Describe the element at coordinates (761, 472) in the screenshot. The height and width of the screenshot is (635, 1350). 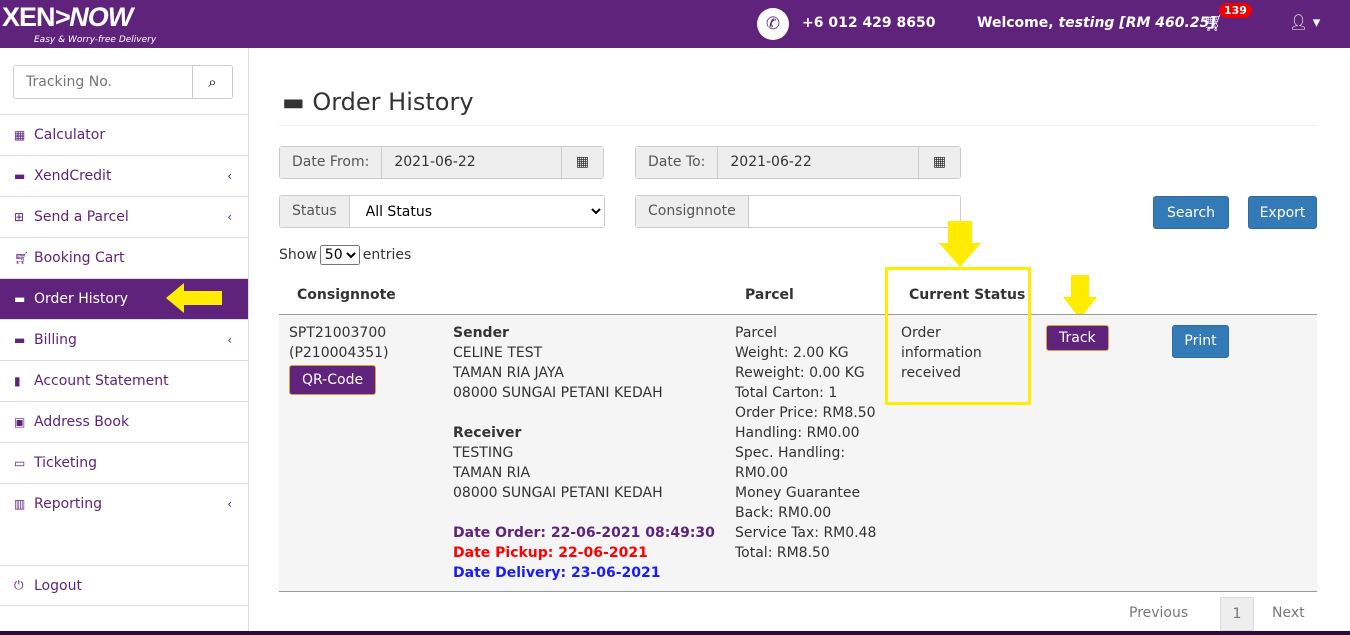
I see `parcel-line: RM0.00` at that location.